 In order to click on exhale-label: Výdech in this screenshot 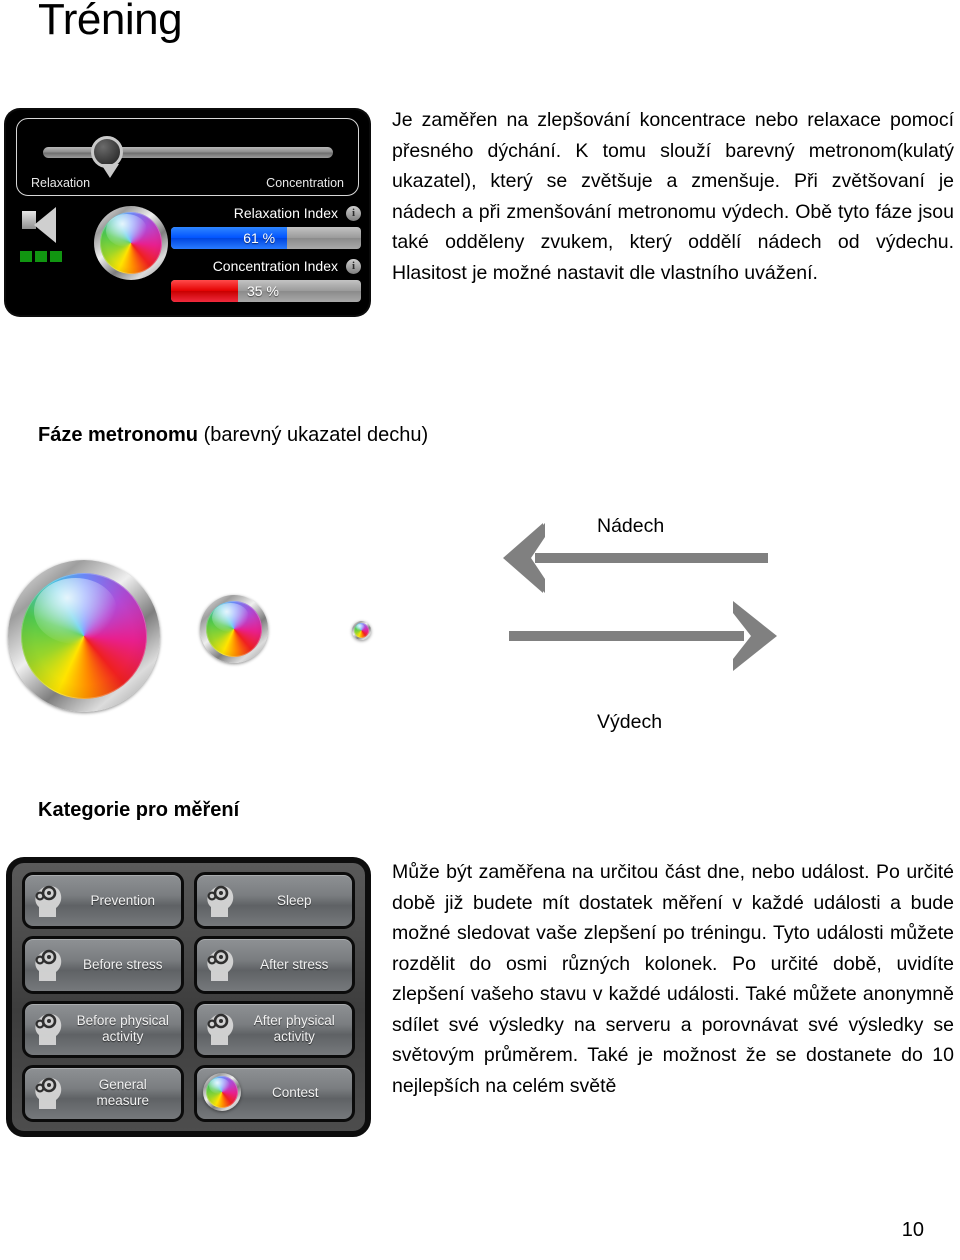, I will do `click(630, 722)`.